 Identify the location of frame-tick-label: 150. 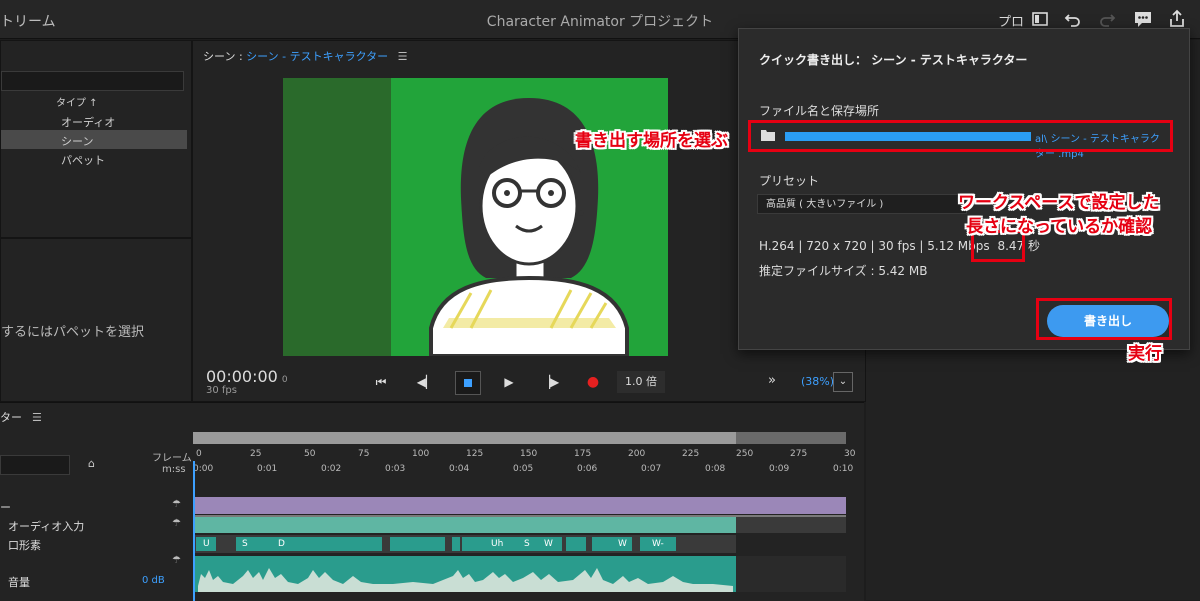
(529, 454).